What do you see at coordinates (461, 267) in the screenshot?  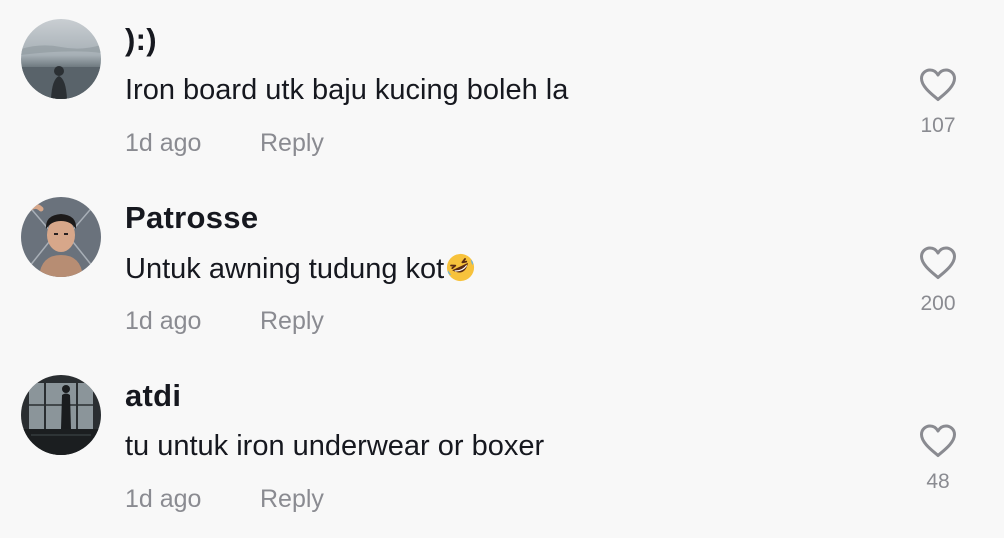 I see `rolling-on-floor-laughing-emoji` at bounding box center [461, 267].